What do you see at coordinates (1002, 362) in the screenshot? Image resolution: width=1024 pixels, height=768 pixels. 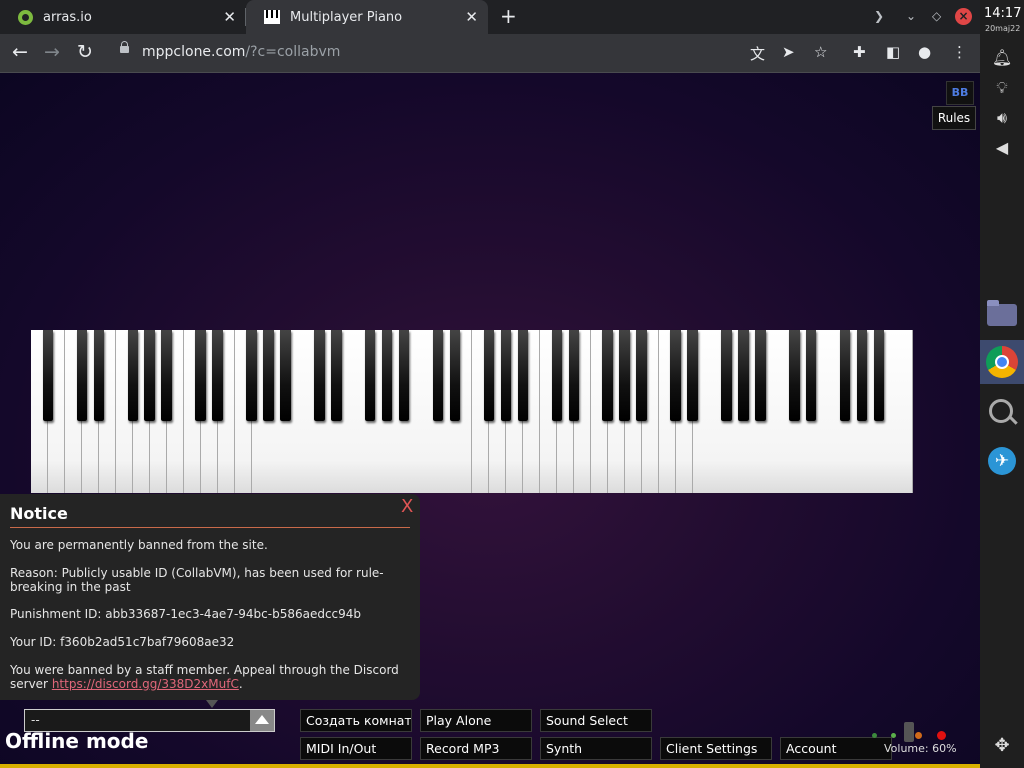 I see `chrome-icon` at bounding box center [1002, 362].